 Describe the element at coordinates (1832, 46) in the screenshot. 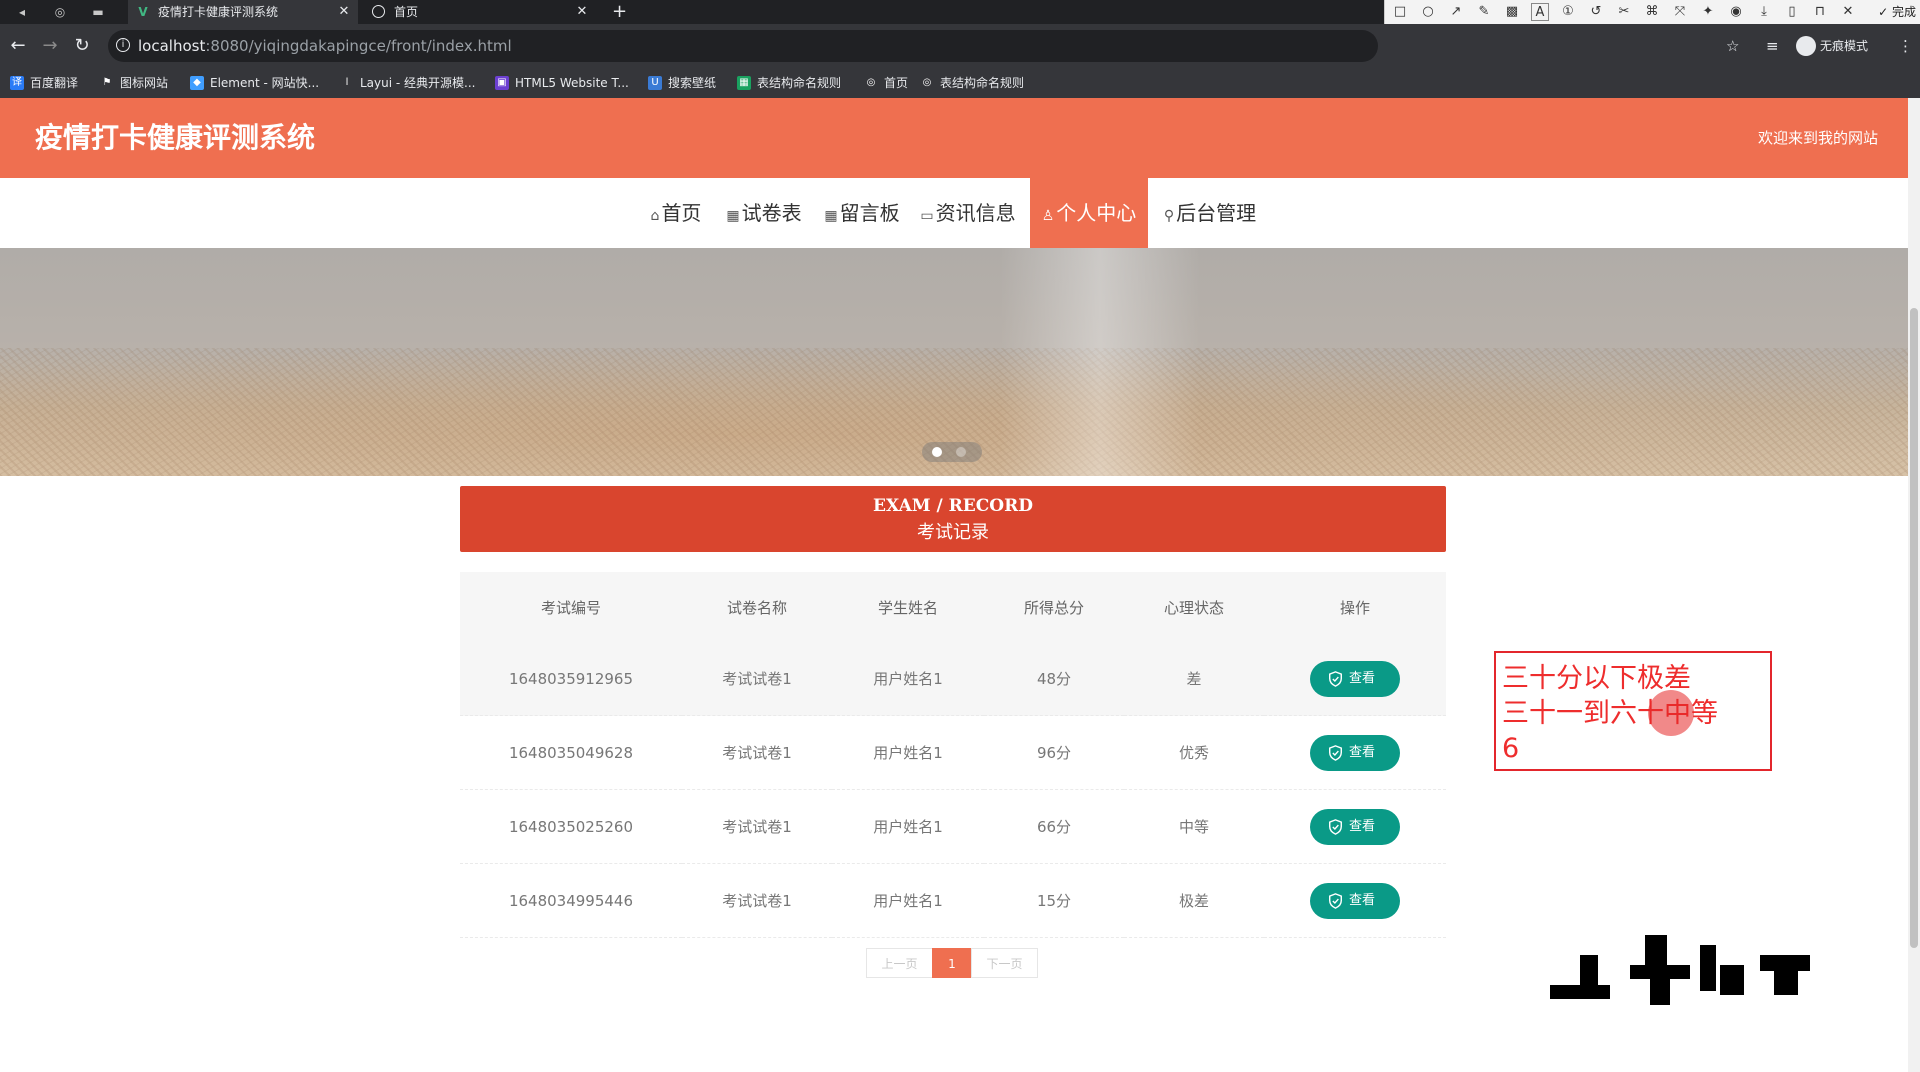

I see `incognito-badge: 无痕模式` at that location.